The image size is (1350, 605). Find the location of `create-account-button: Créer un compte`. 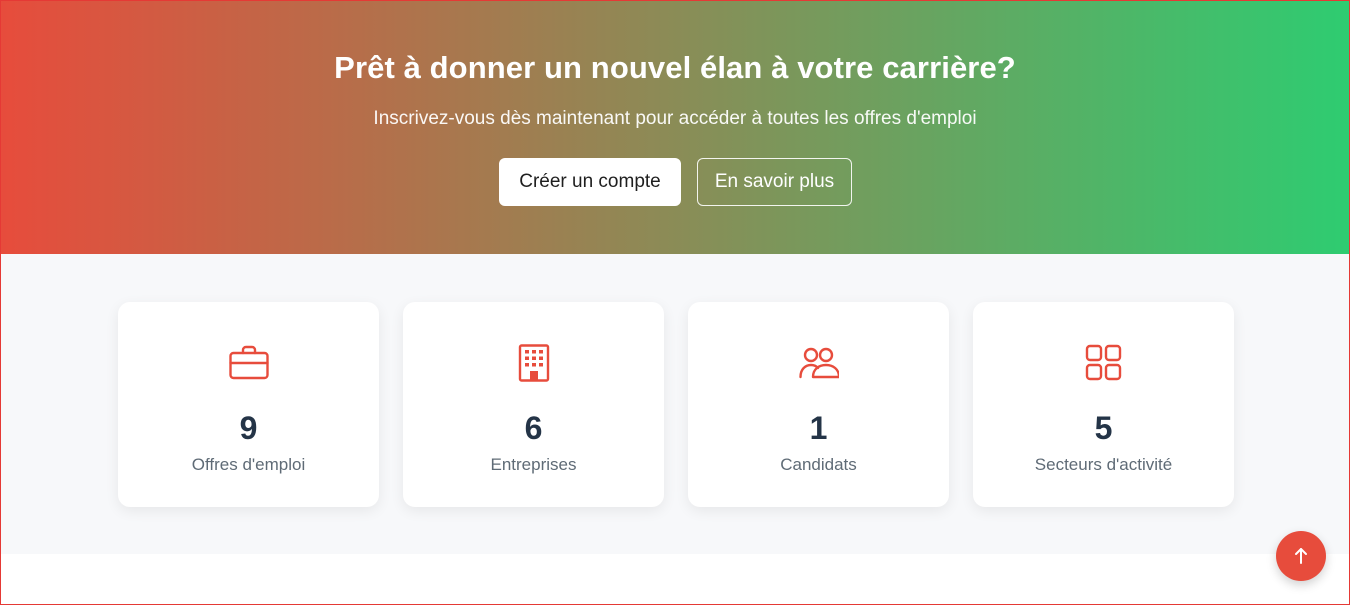

create-account-button: Créer un compte is located at coordinates (590, 182).